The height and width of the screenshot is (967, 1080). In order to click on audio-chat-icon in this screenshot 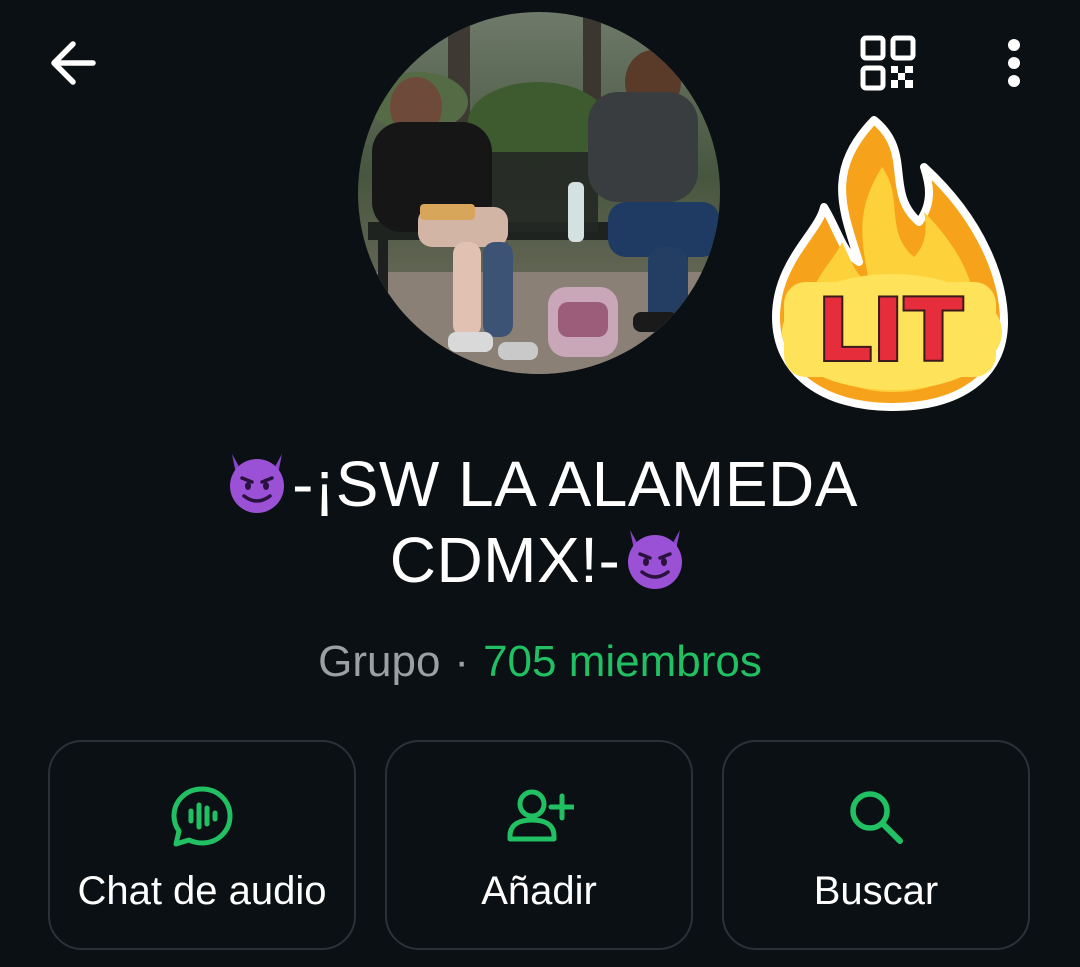, I will do `click(202, 816)`.